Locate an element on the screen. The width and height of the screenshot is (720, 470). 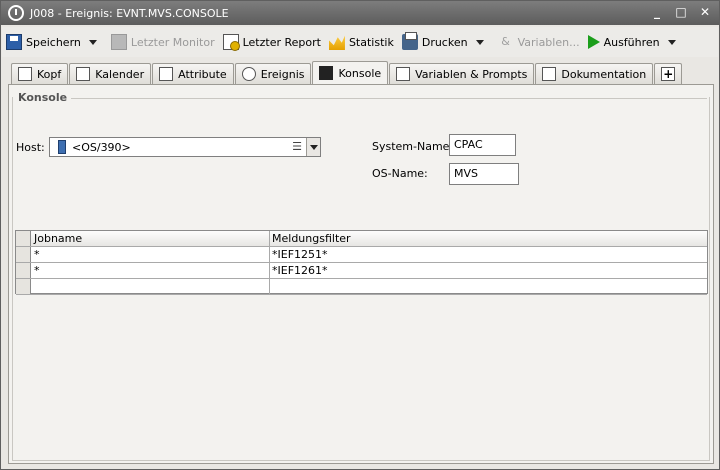
plus-icon: + is located at coordinates (668, 74).